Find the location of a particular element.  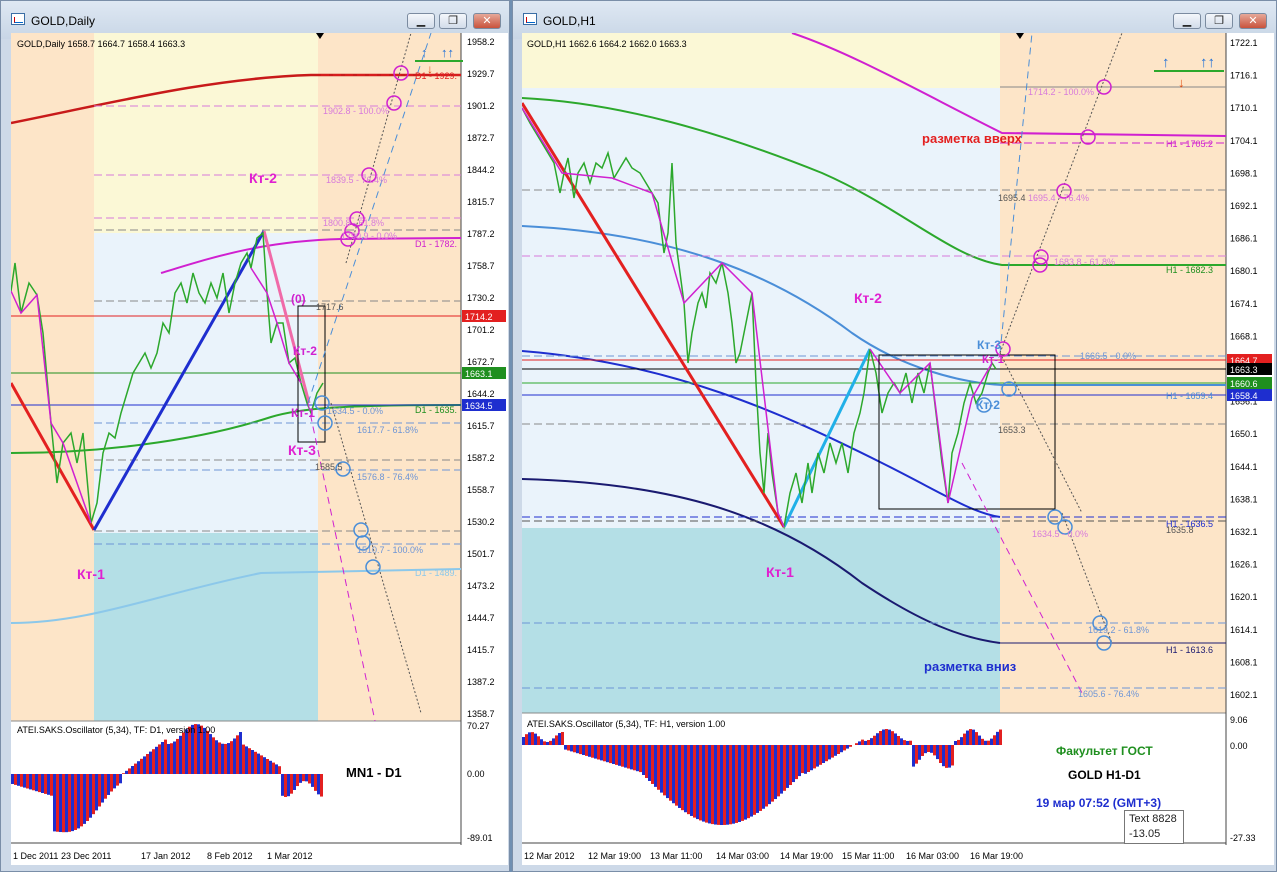

time-label: 23 Dec 2011 is located at coordinates (86, 856).